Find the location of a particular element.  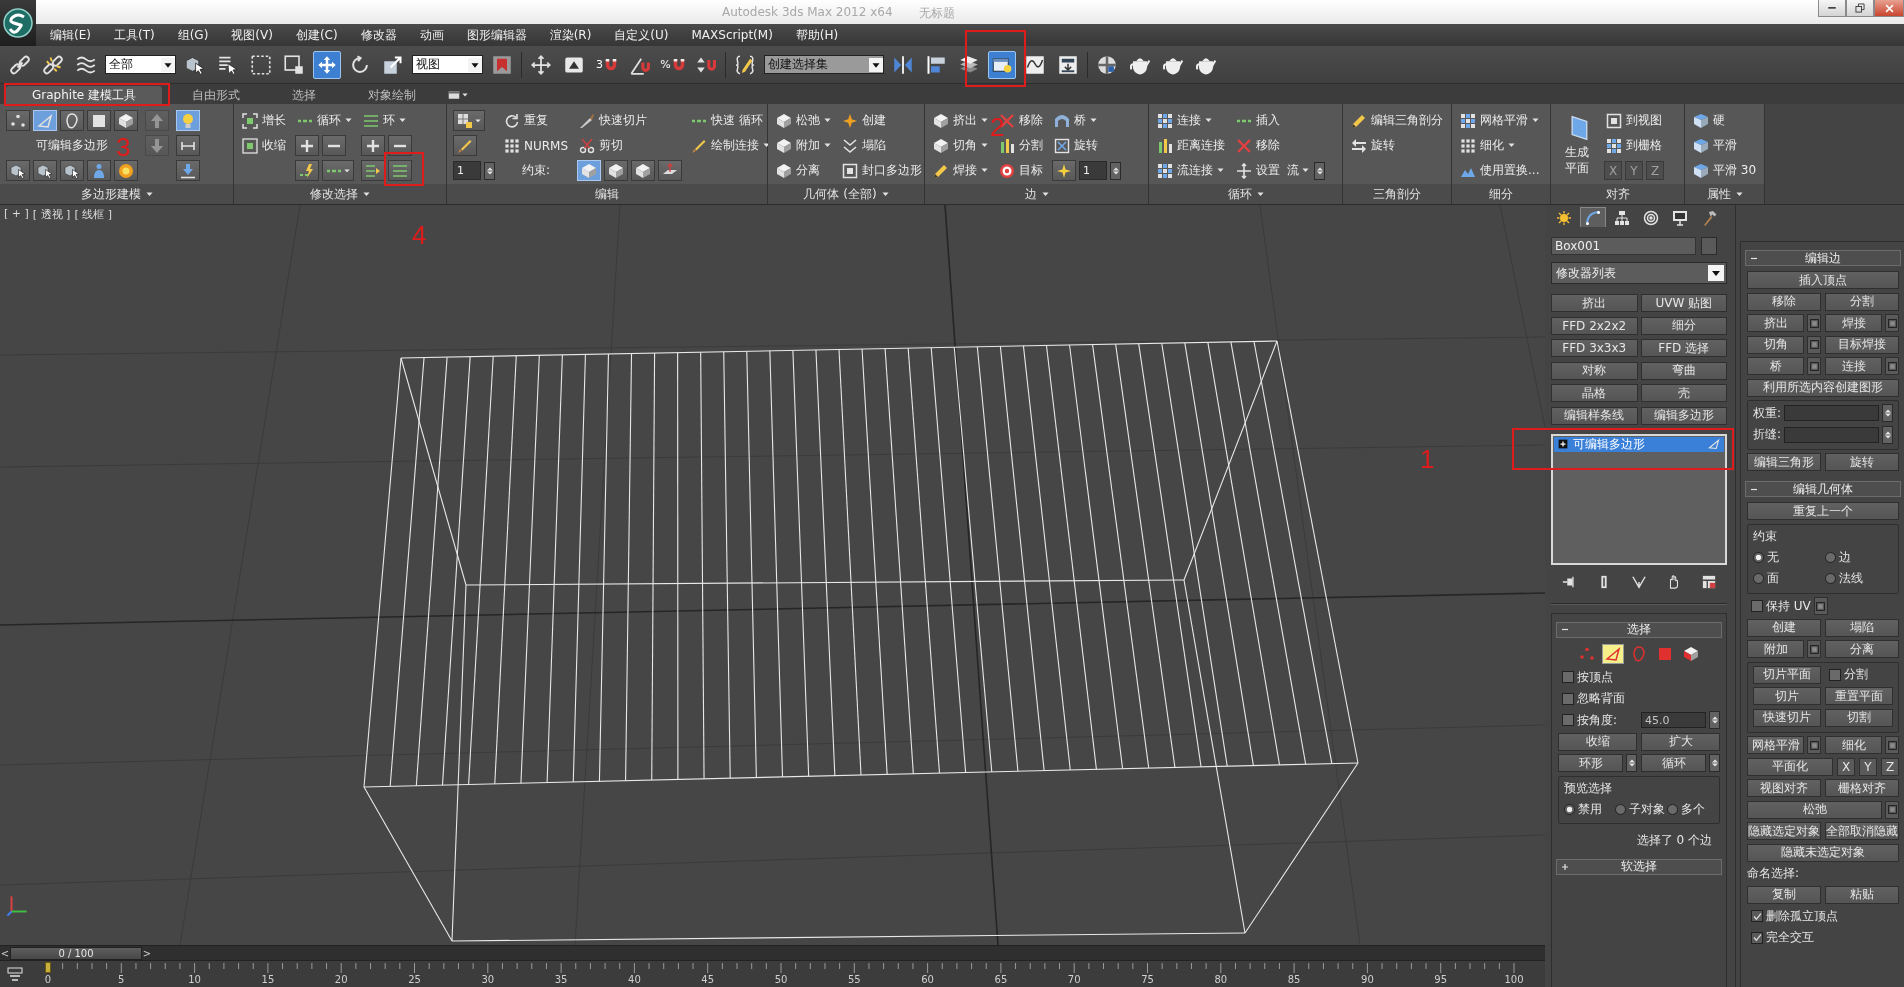

tool-button: 到视图 is located at coordinates (1634, 120).